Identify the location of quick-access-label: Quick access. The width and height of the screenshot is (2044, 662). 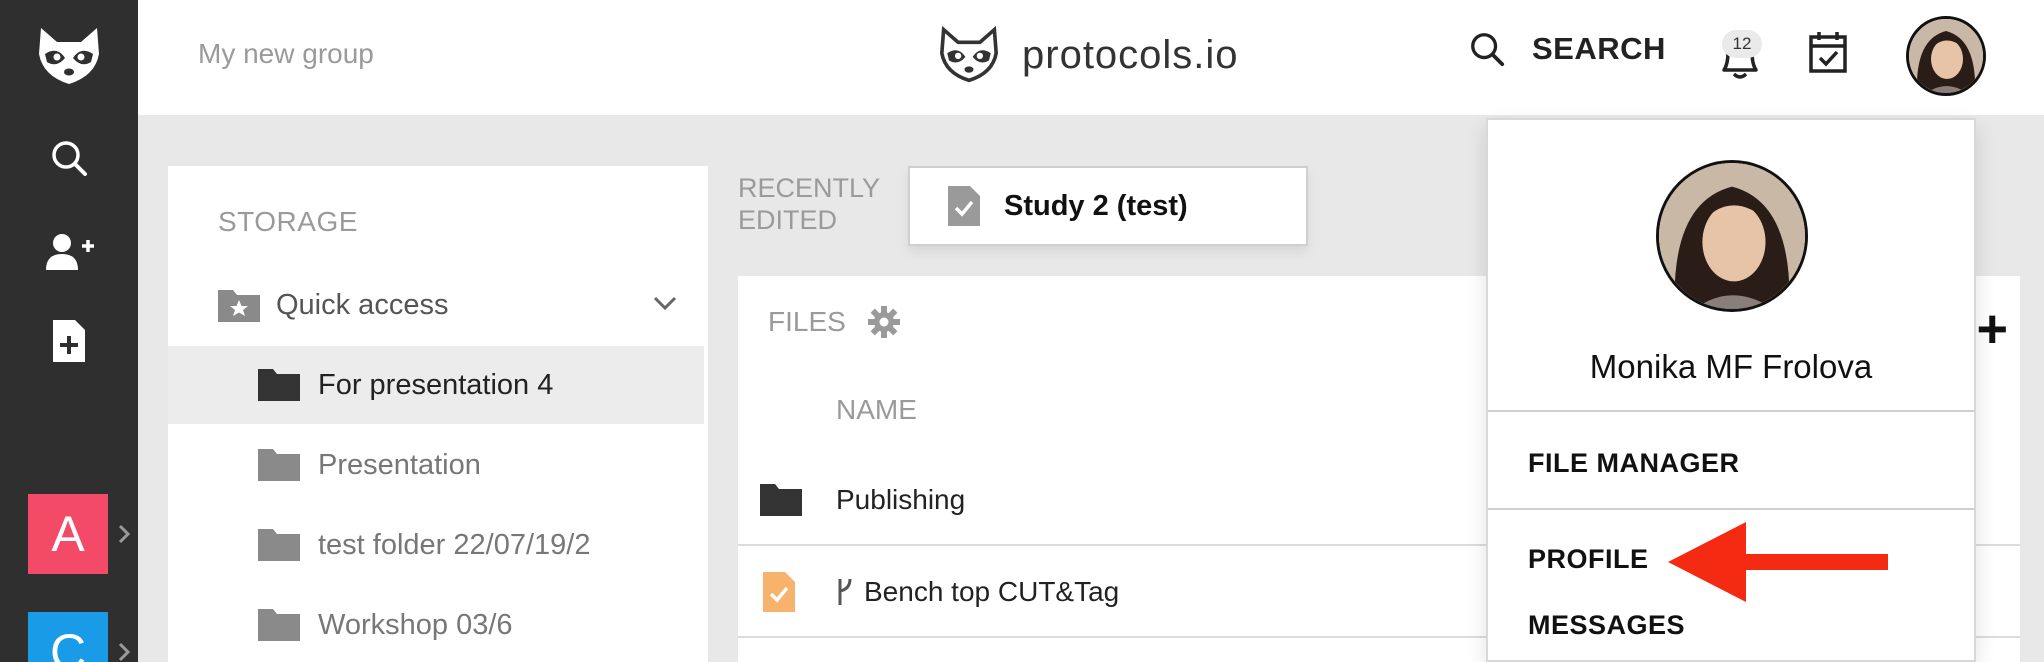
(362, 304).